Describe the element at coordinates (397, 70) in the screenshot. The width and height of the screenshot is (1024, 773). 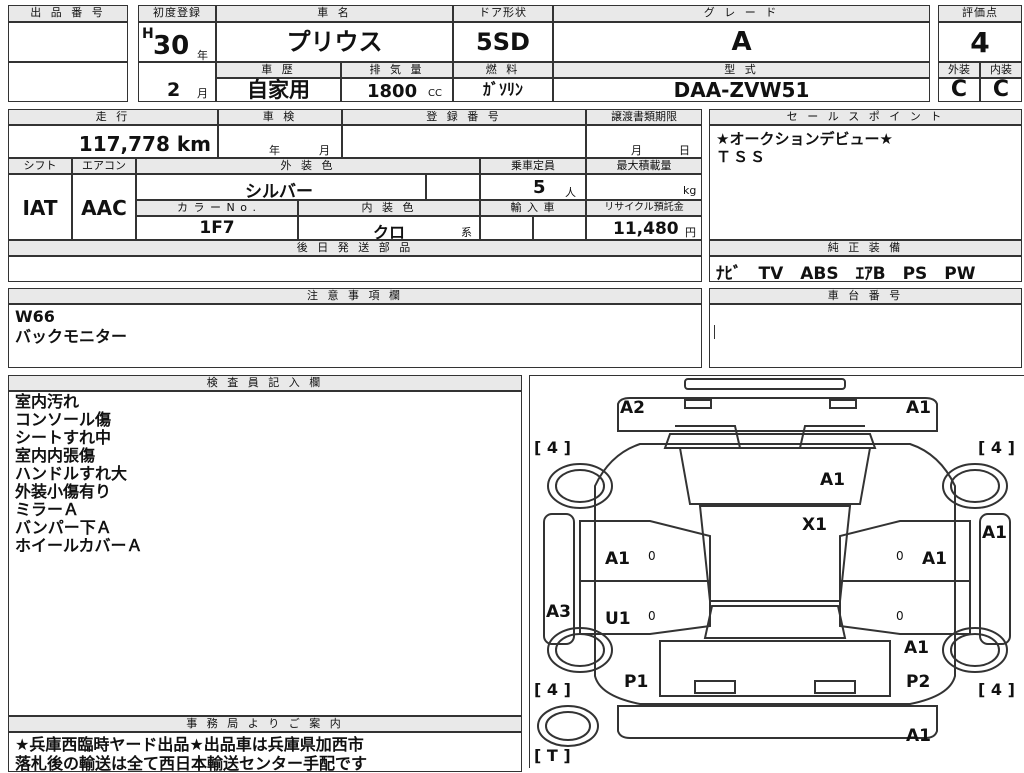
I see `displacement-header: 排 気 量` at that location.